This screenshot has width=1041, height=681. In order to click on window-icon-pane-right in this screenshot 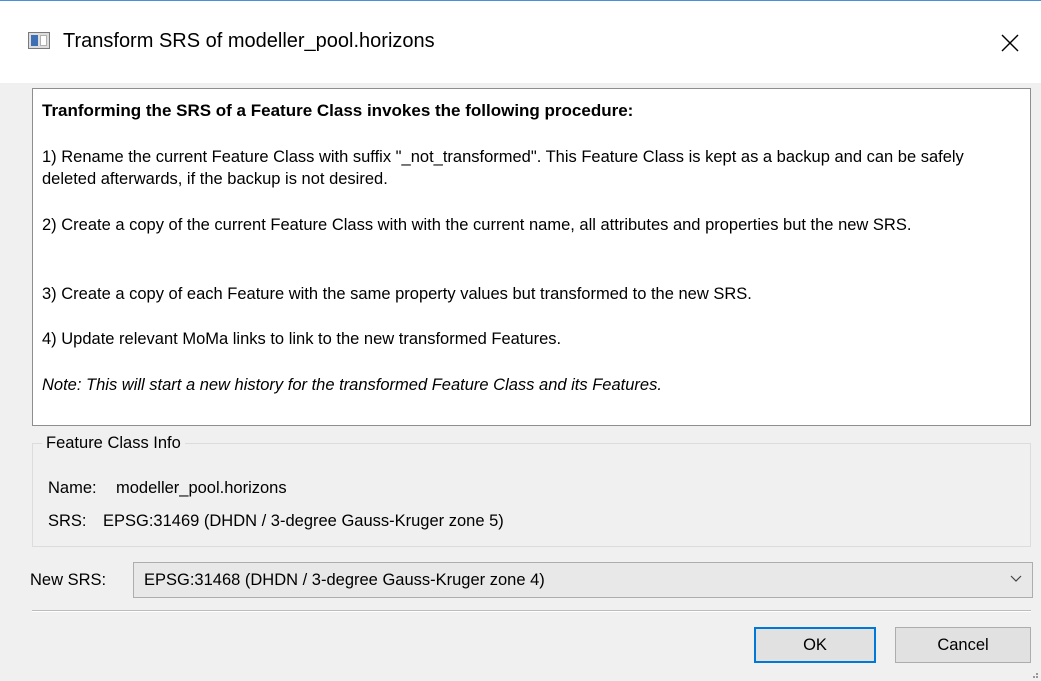, I will do `click(43, 40)`.